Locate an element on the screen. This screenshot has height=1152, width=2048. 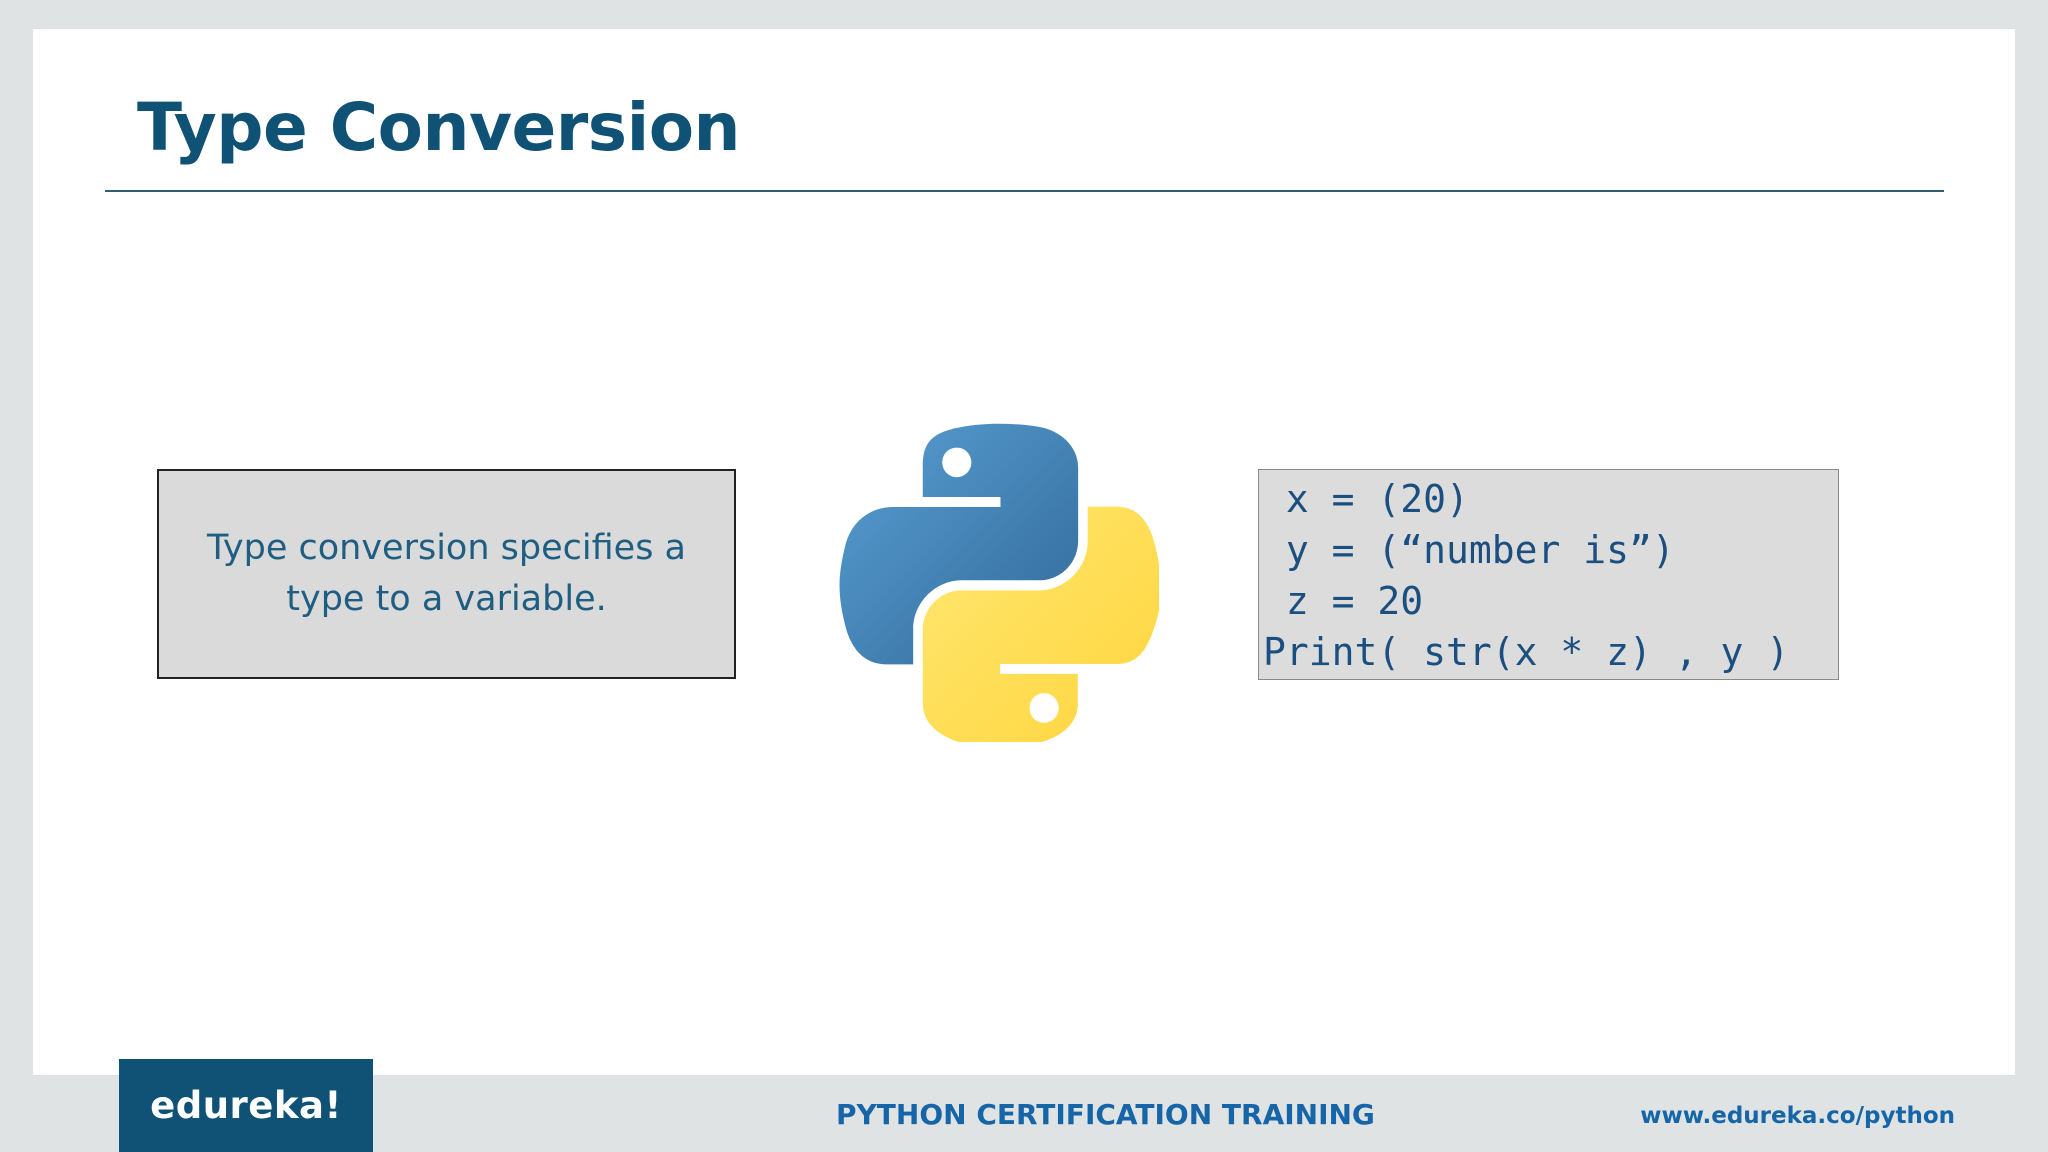
python-logo-icon is located at coordinates (999, 582).